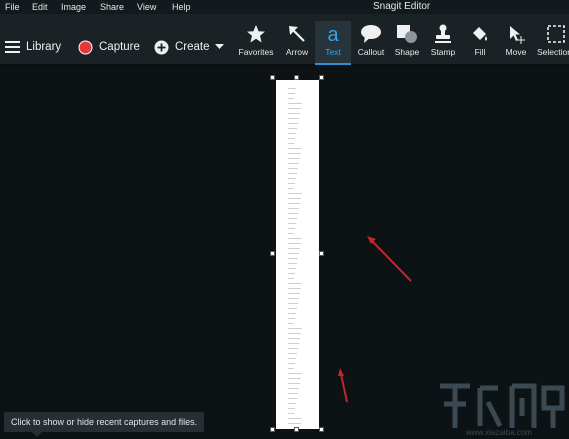 The width and height of the screenshot is (569, 439). What do you see at coordinates (375, 319) in the screenshot?
I see `annotation-layer` at bounding box center [375, 319].